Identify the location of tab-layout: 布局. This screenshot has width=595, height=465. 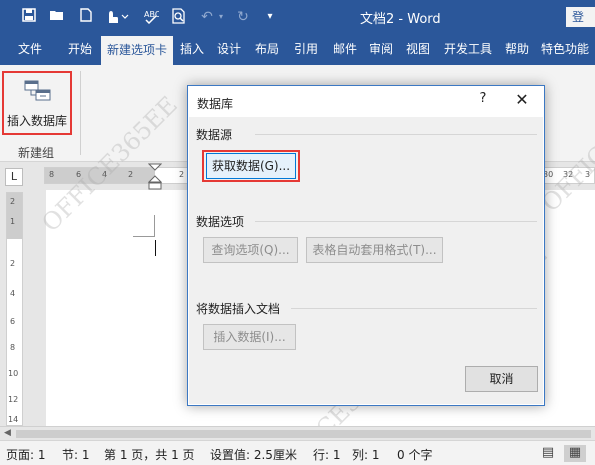
(267, 49).